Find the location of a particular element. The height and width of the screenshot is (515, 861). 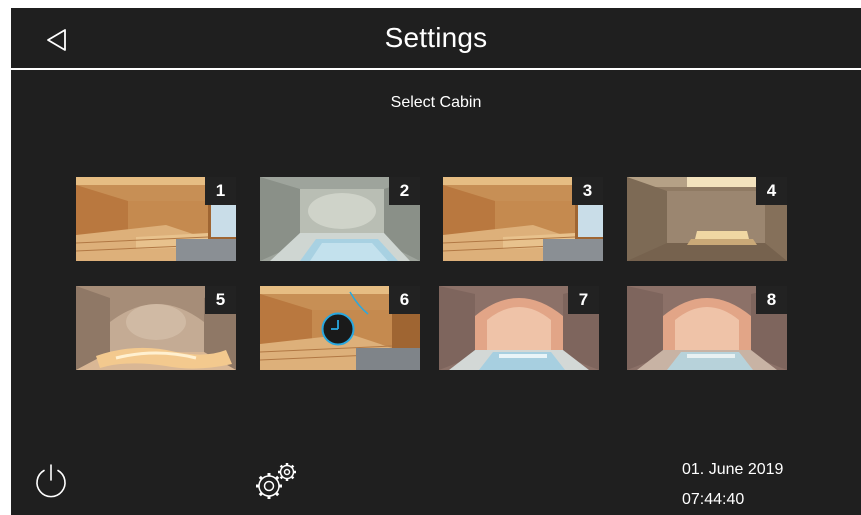

power-icon is located at coordinates (51, 481).